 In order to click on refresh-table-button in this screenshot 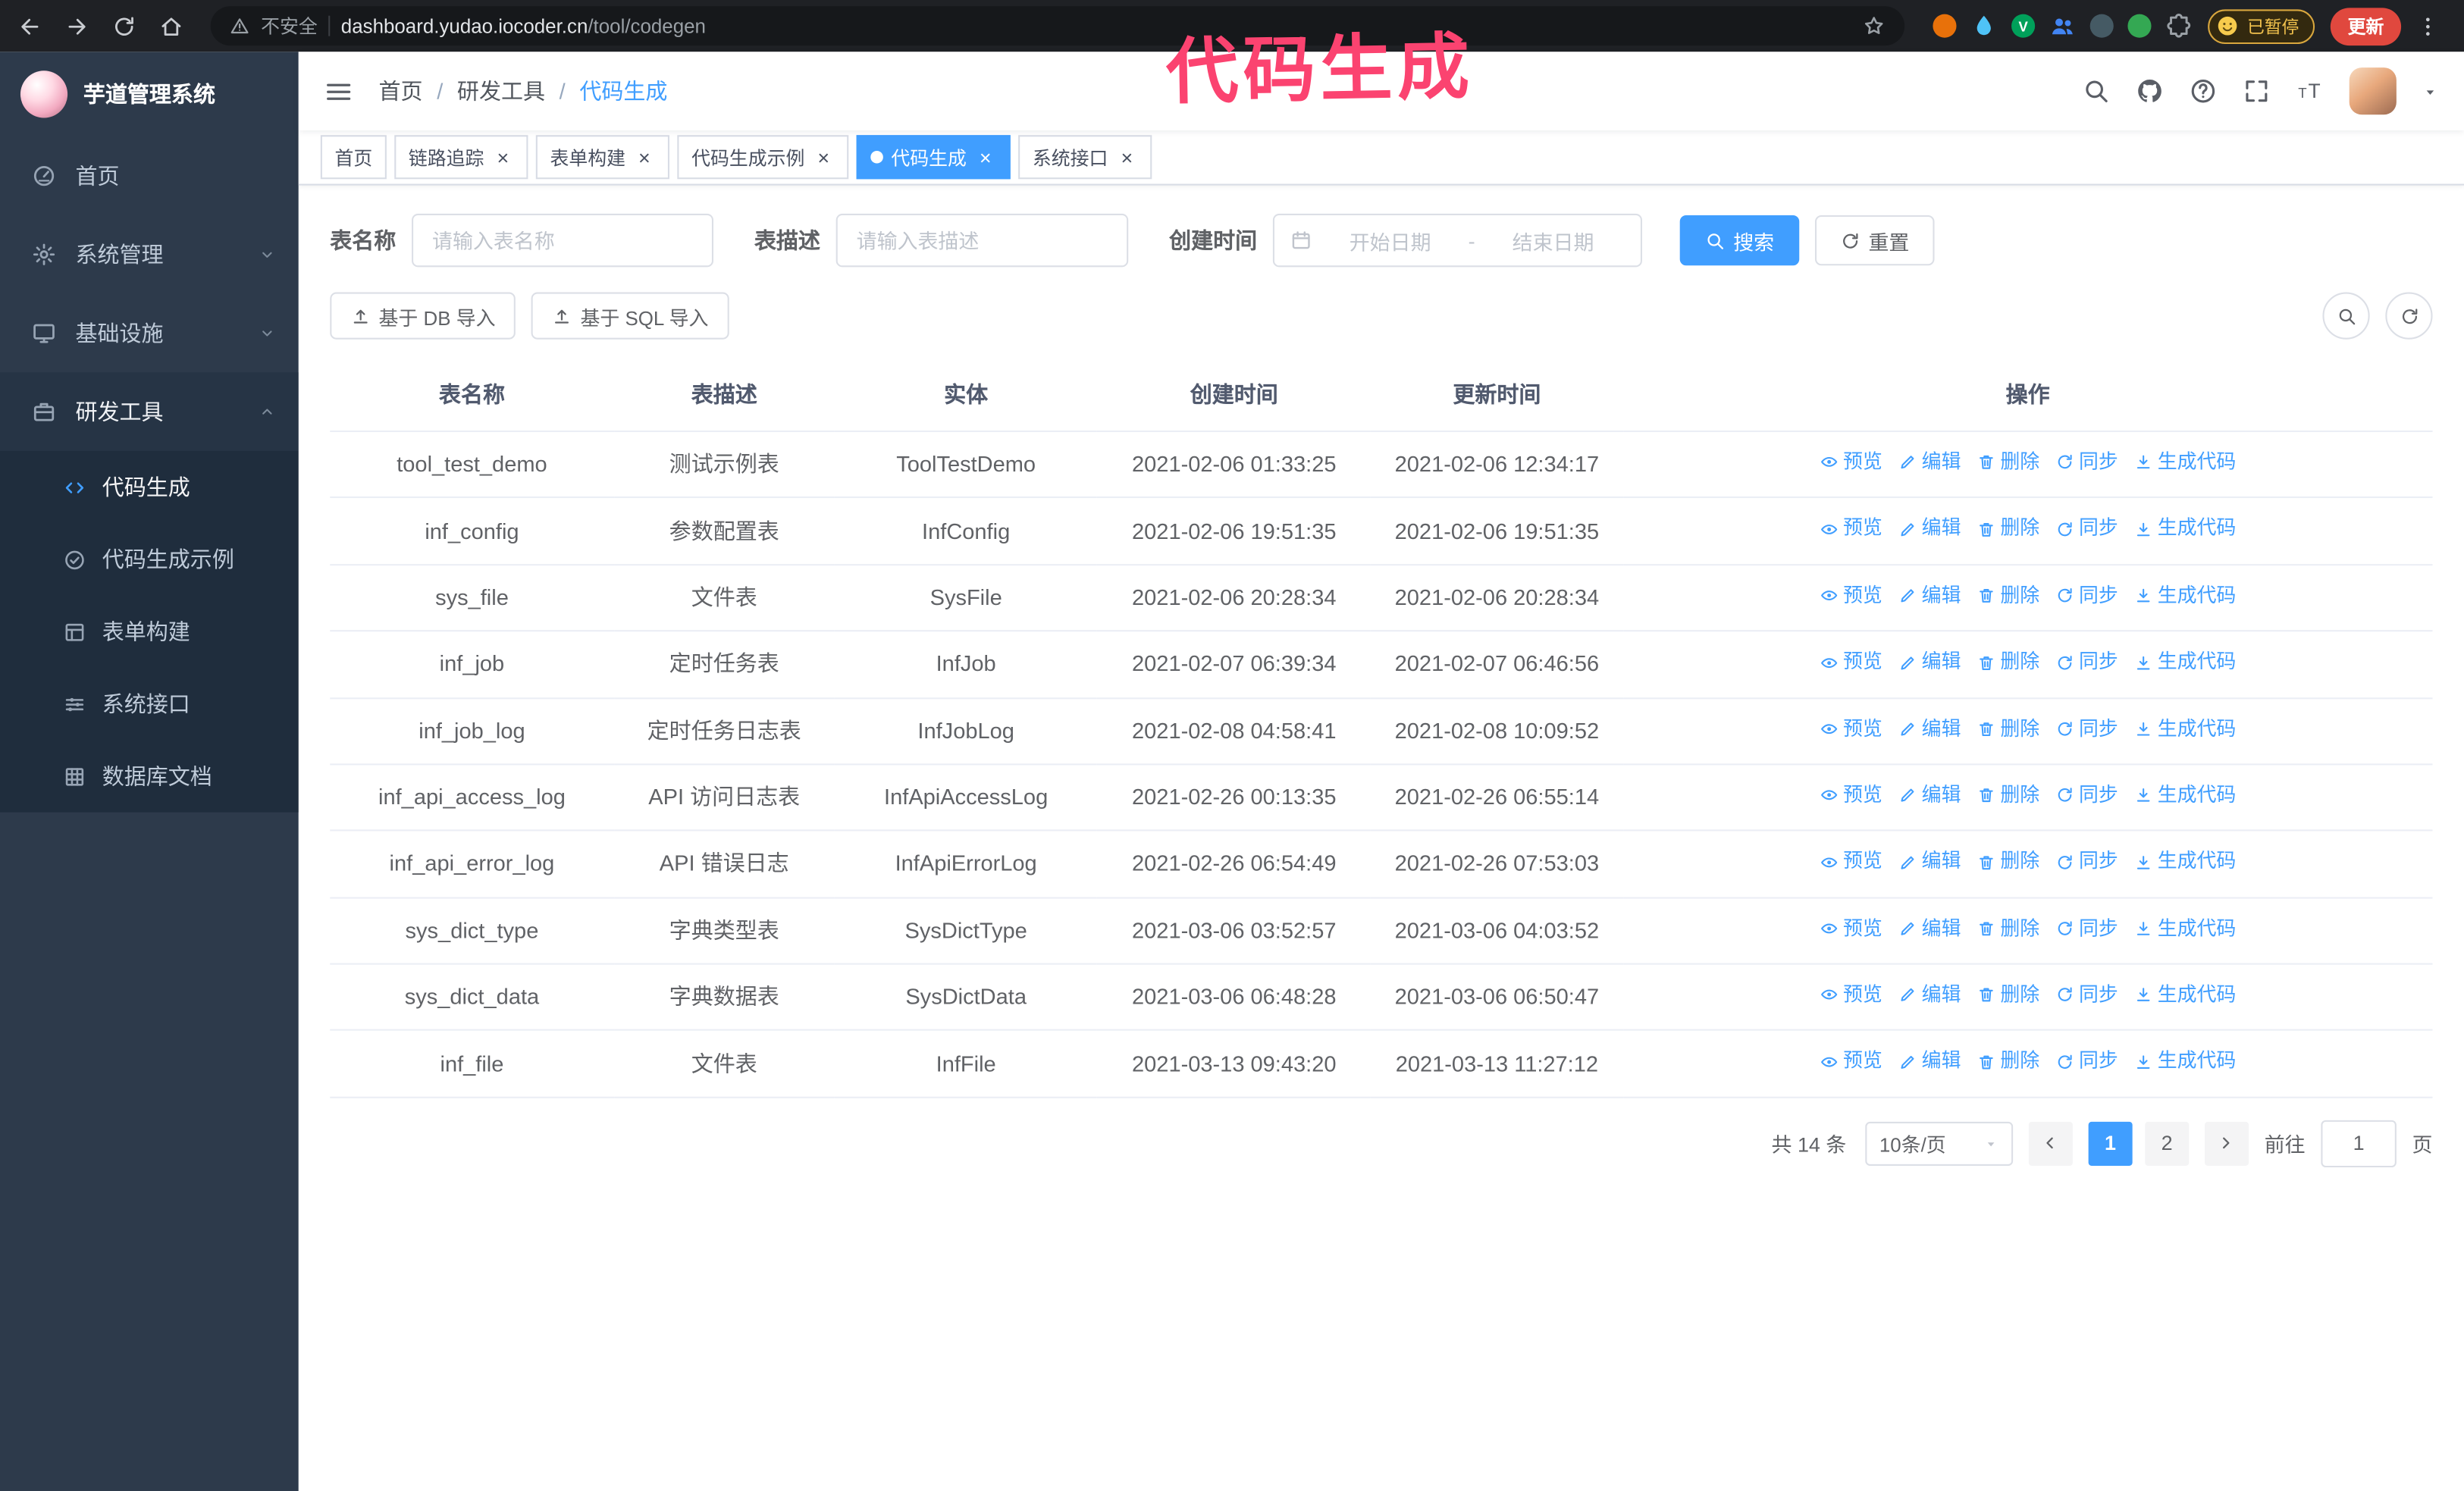, I will do `click(2409, 316)`.